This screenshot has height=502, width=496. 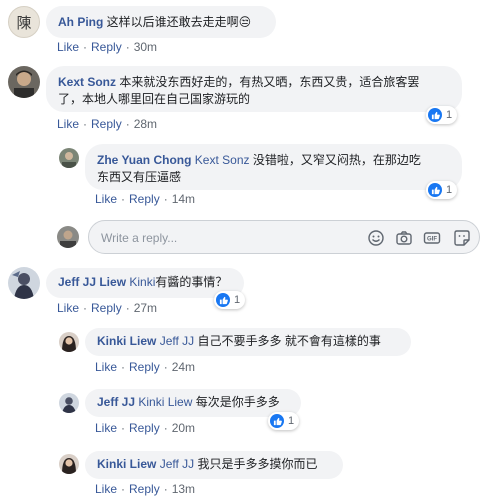 I want to click on gif-icon: GIF, so click(x=432, y=238).